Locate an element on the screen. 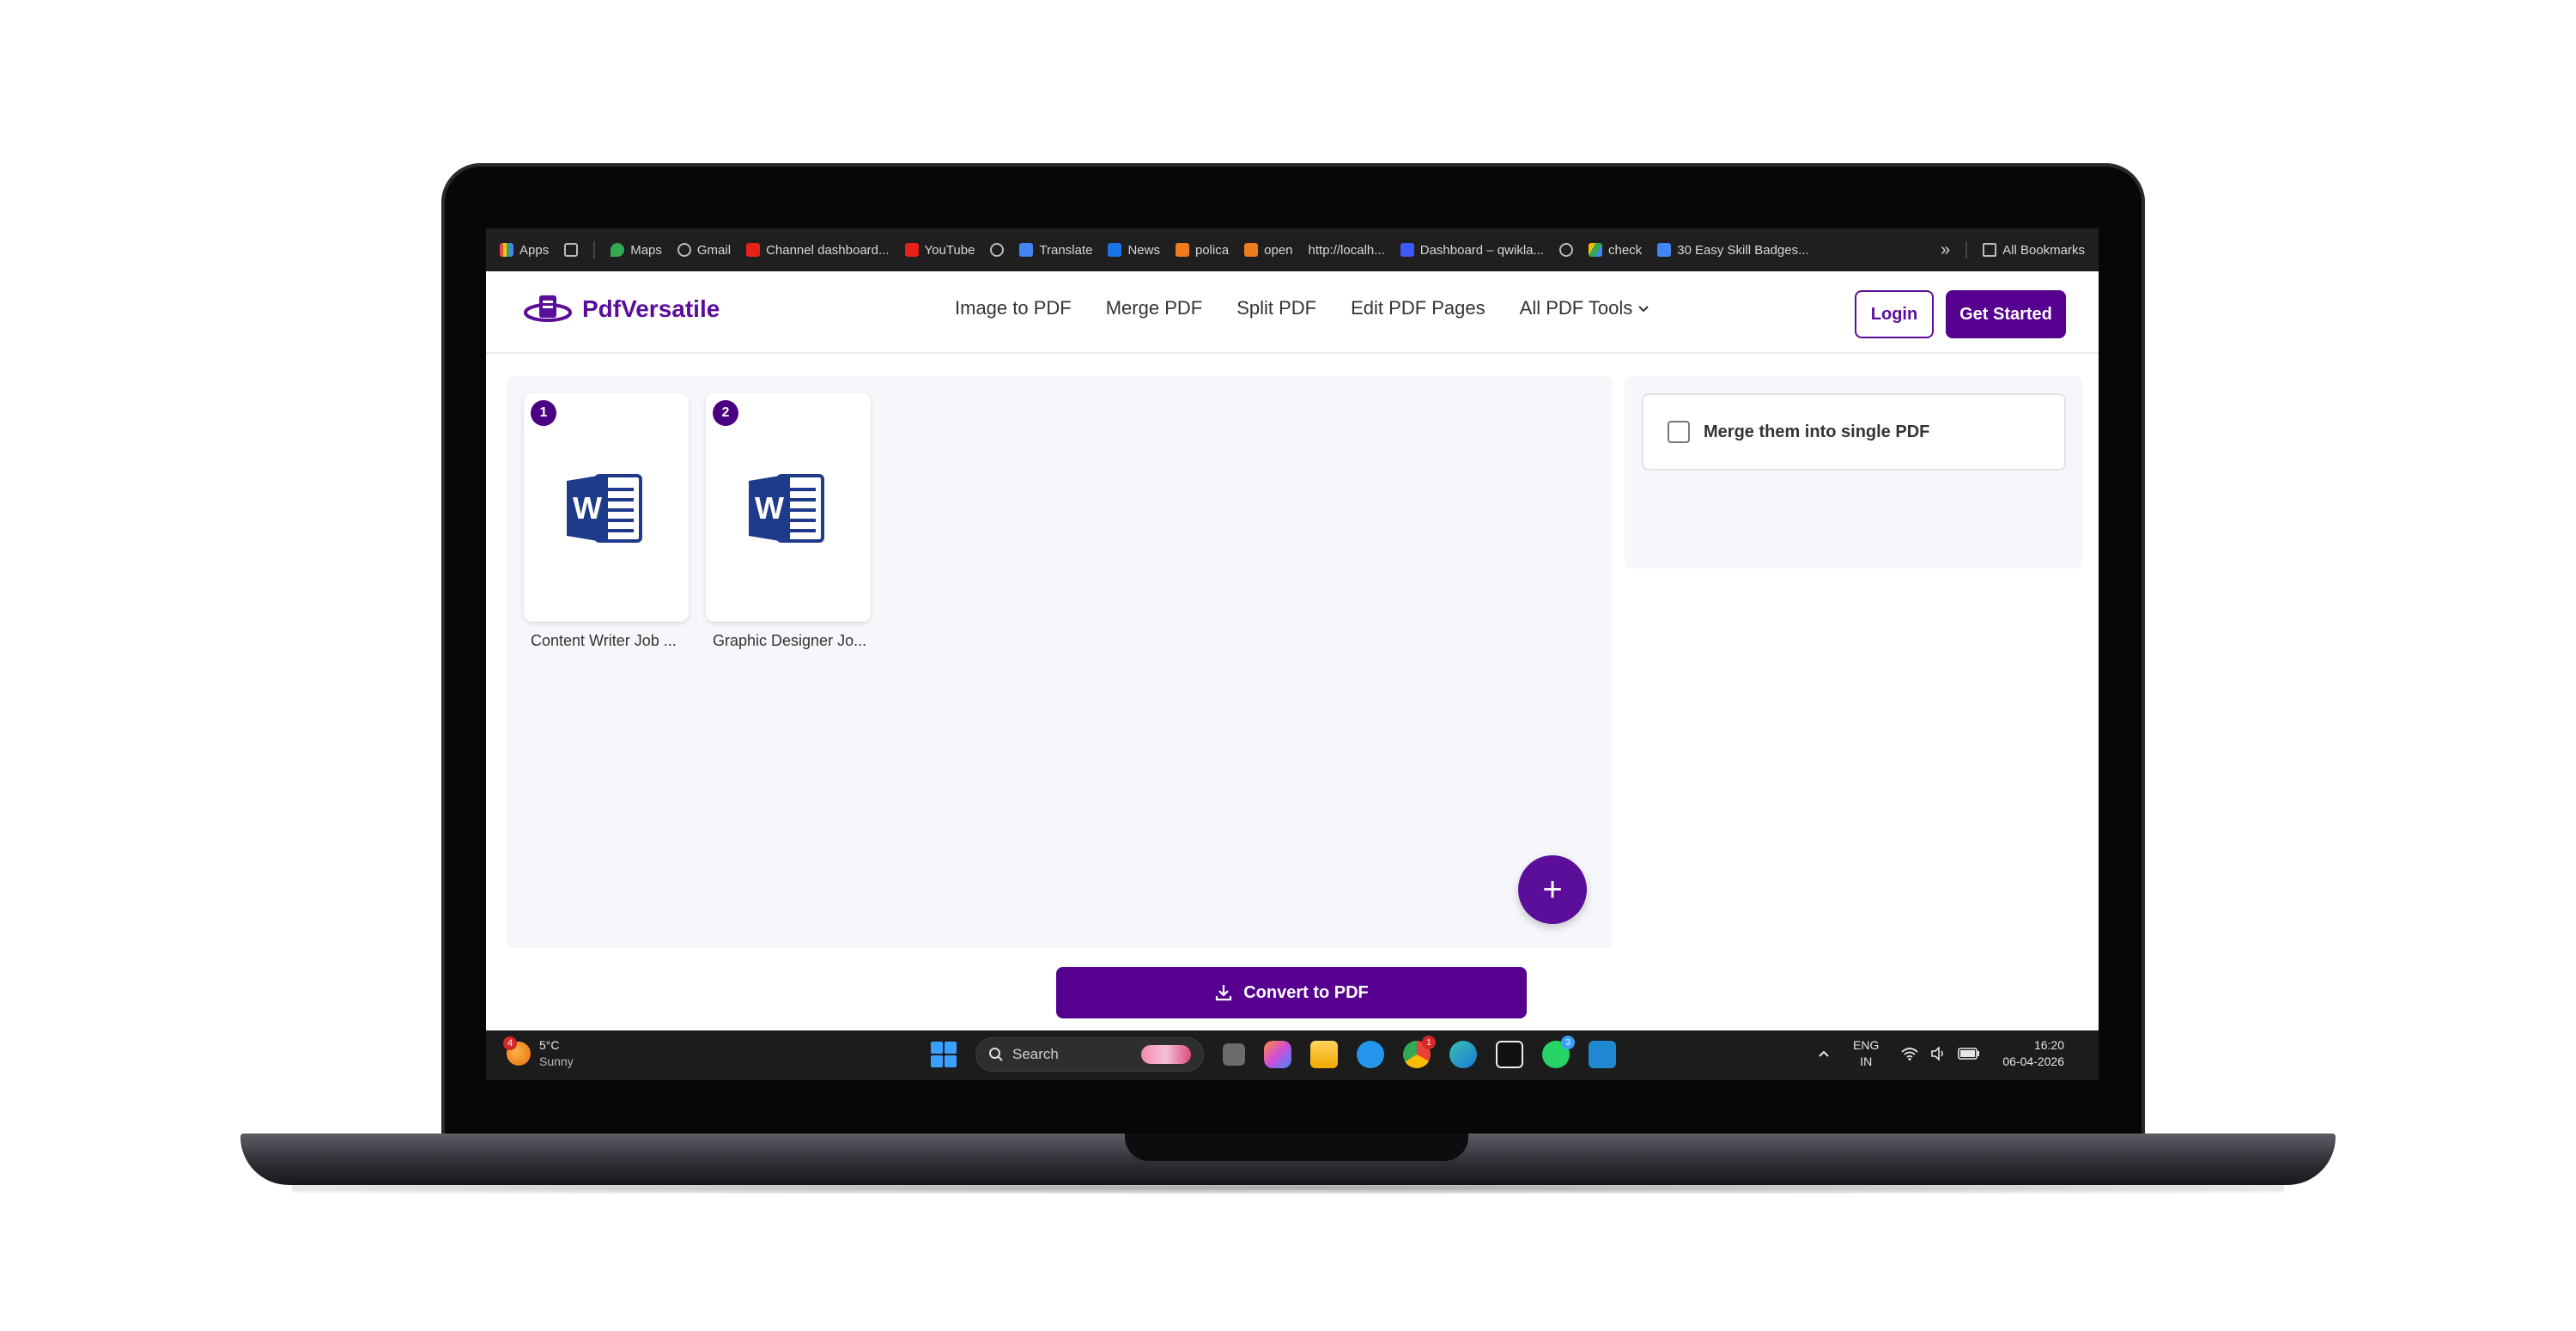  docs-icon is located at coordinates (1664, 250).